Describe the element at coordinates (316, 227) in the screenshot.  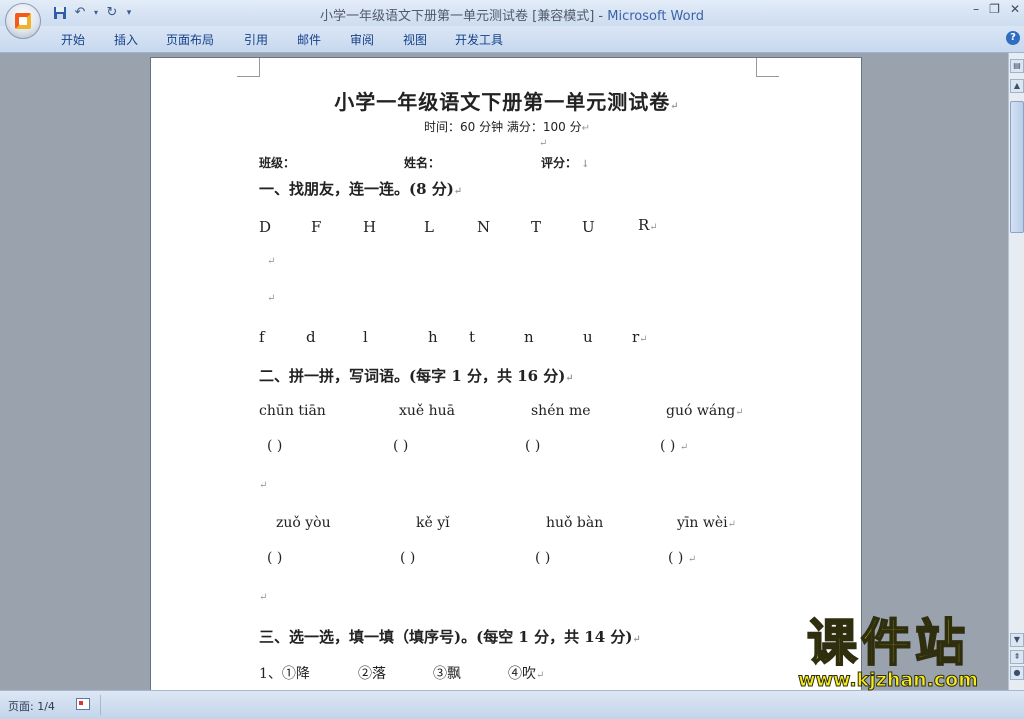
I see `uppercase-letter: F` at that location.